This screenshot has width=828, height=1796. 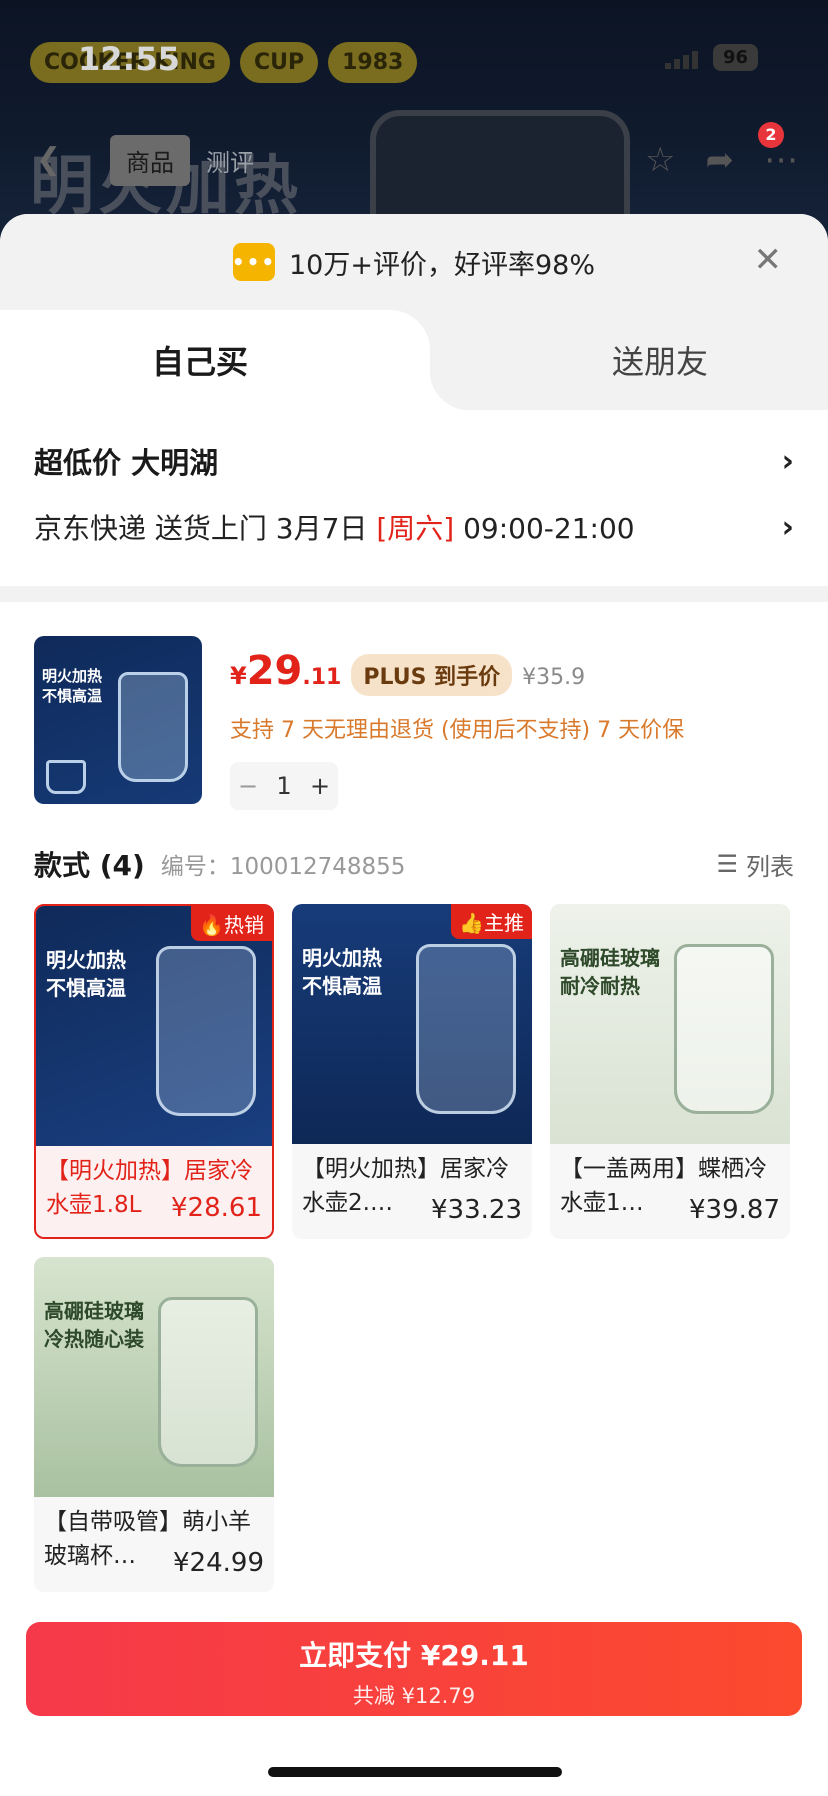 I want to click on tab-review: 测评, so click(x=230, y=160).